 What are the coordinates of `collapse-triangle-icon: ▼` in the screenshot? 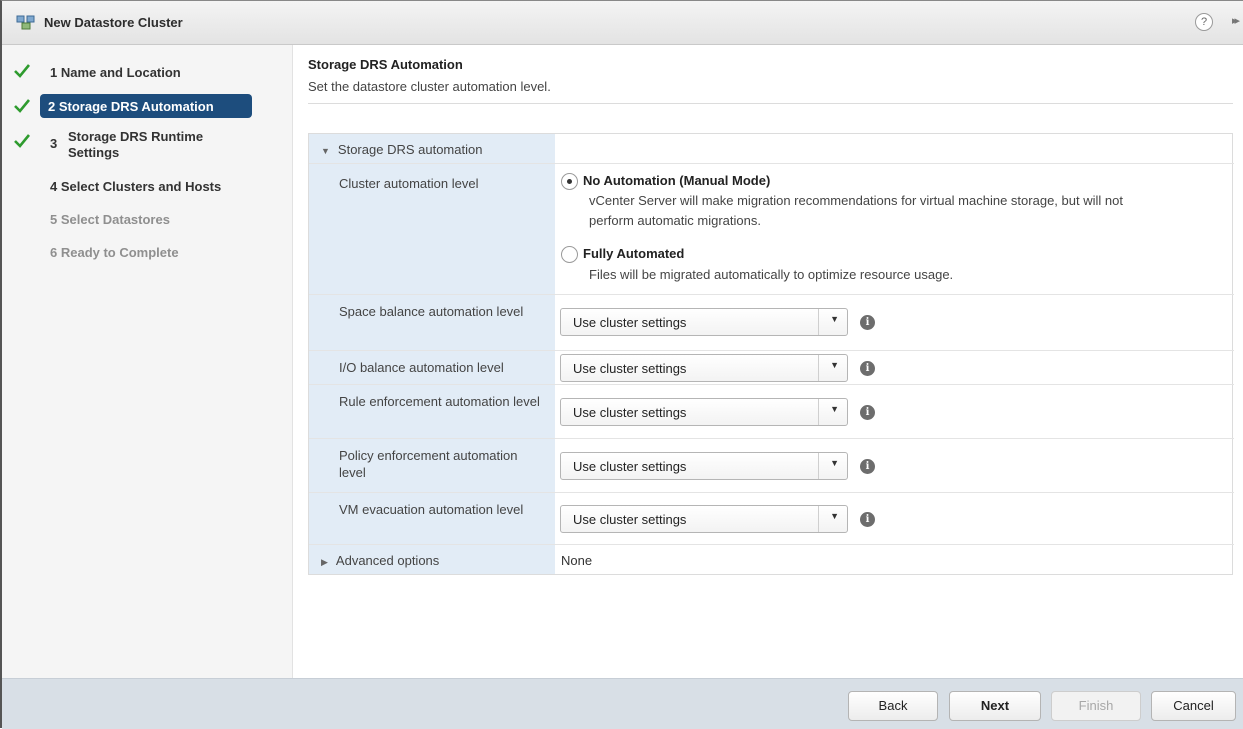 It's located at (325, 151).